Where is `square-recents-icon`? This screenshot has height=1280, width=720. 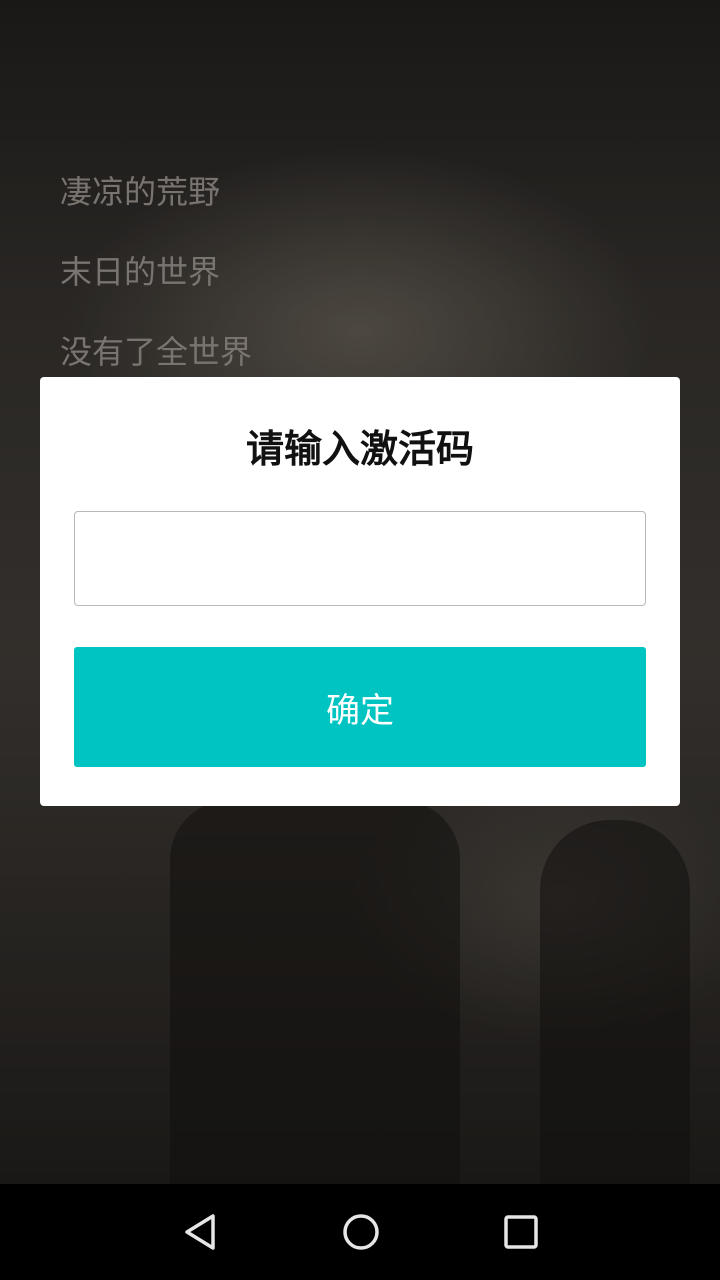
square-recents-icon is located at coordinates (521, 1232).